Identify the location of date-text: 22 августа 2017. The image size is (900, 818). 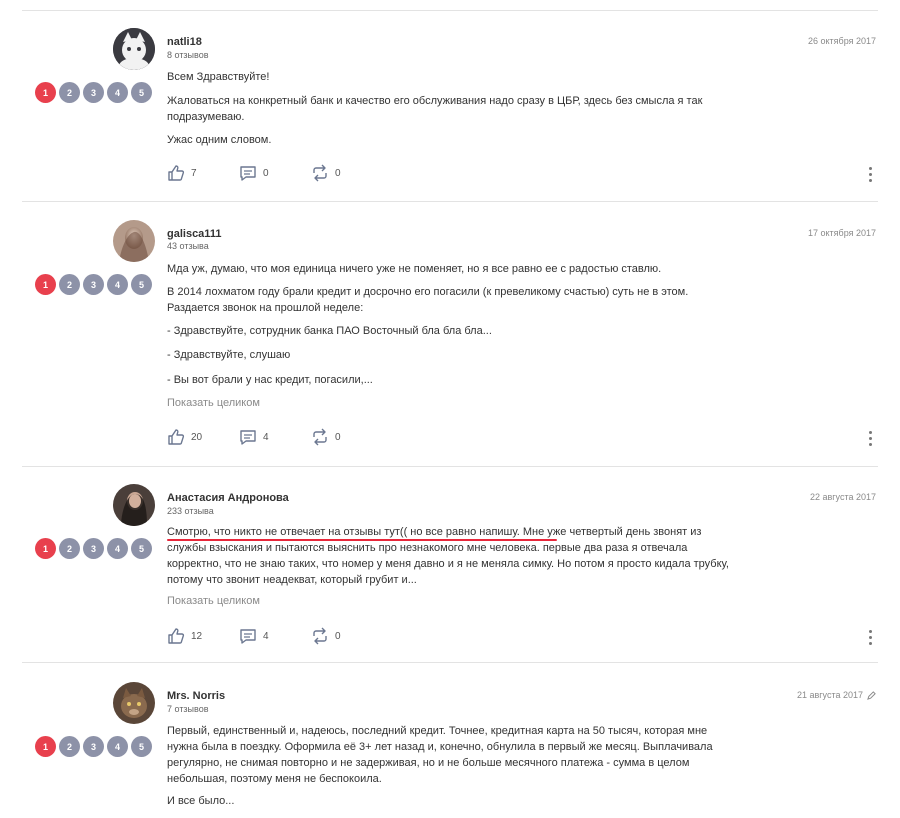
(842, 497).